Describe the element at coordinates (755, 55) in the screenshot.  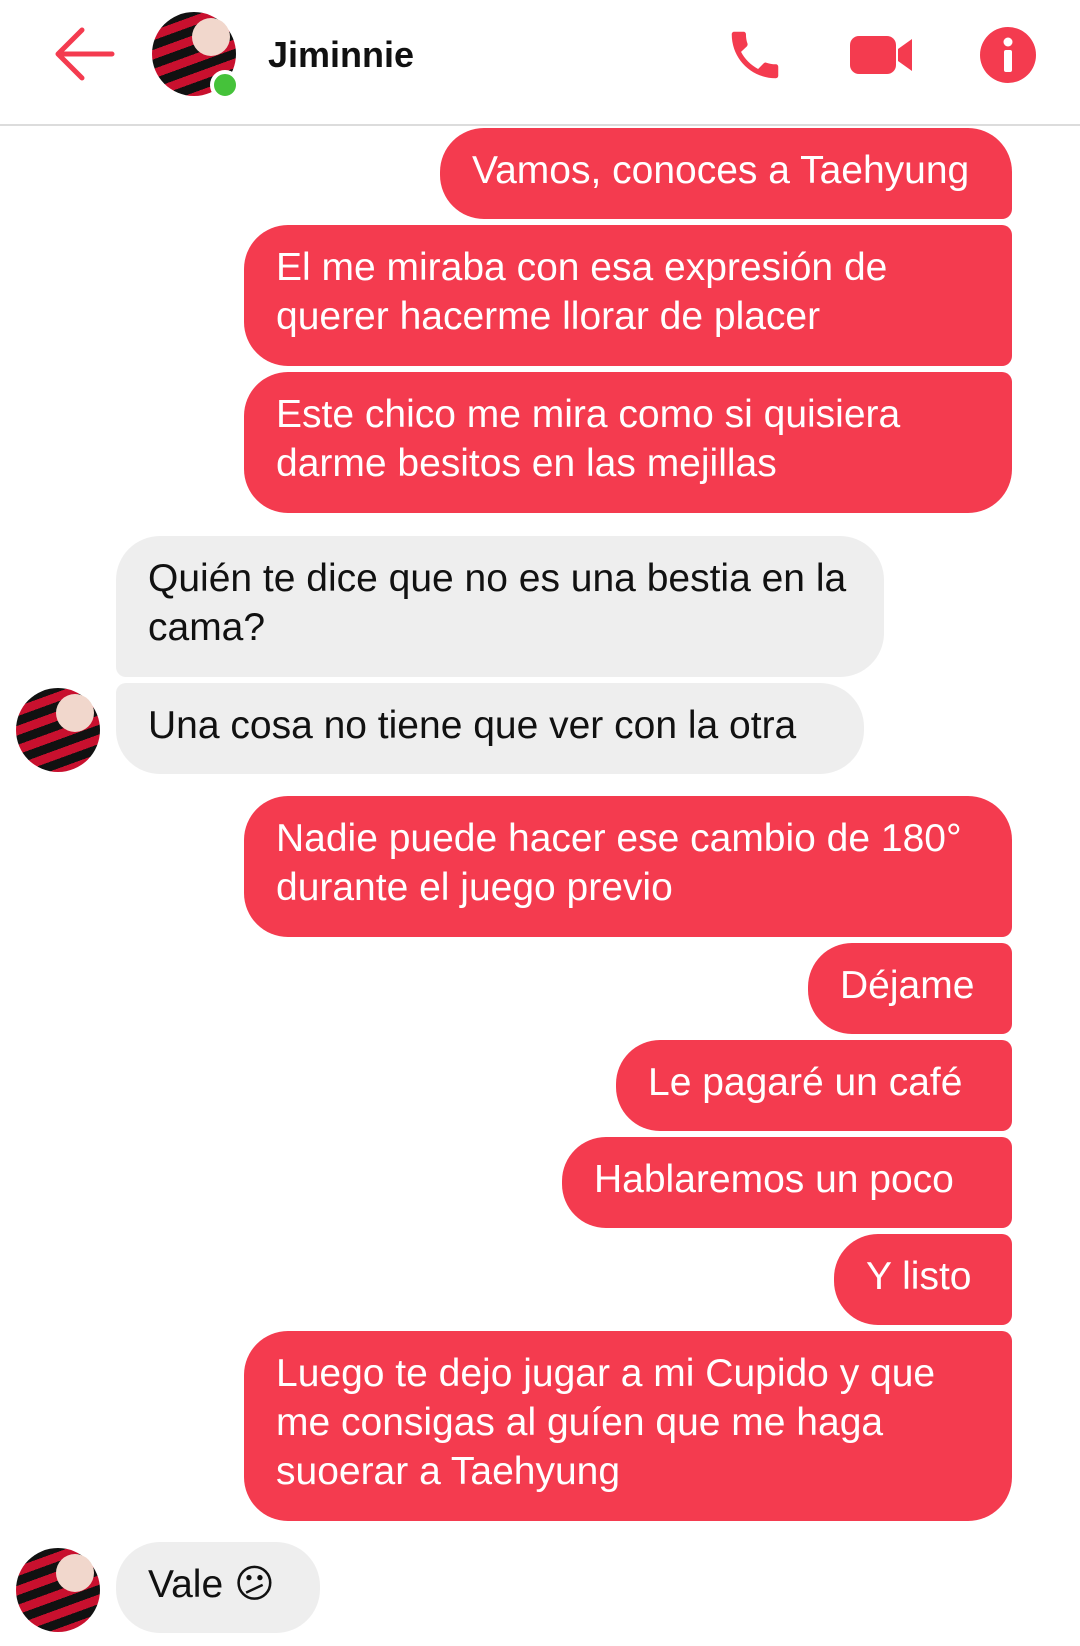
I see `phone-icon` at that location.